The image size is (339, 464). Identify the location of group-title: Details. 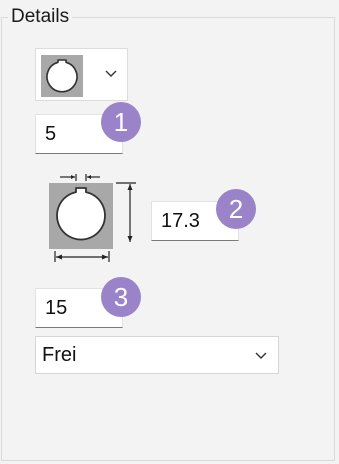
(40, 17).